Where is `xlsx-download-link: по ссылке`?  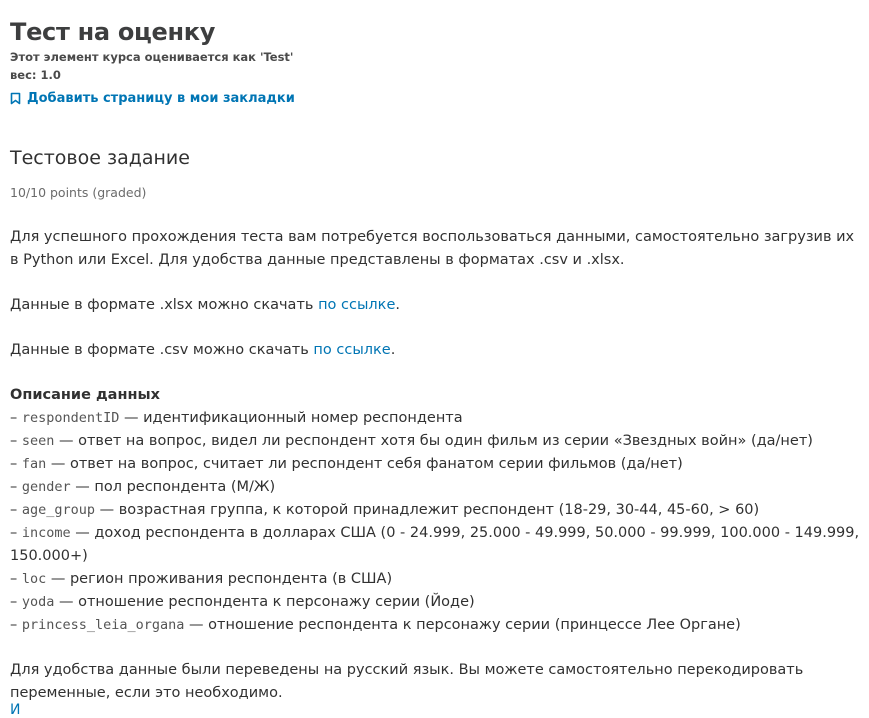
xlsx-download-link: по ссылке is located at coordinates (356, 305).